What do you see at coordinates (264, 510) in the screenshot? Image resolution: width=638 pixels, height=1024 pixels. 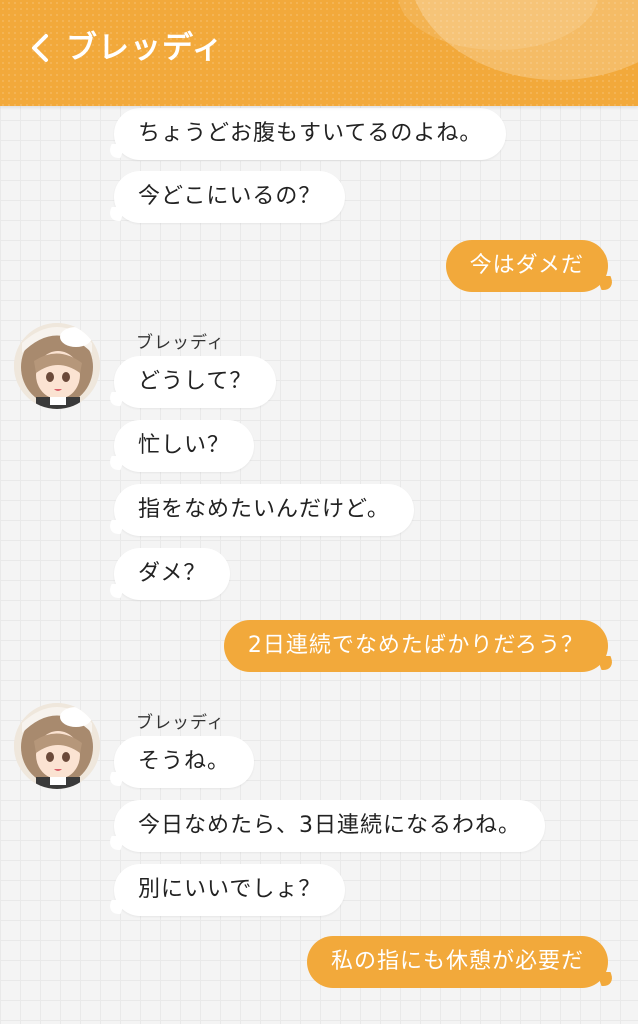 I see `message-bubble-other: 指をなめたいんだけど。` at bounding box center [264, 510].